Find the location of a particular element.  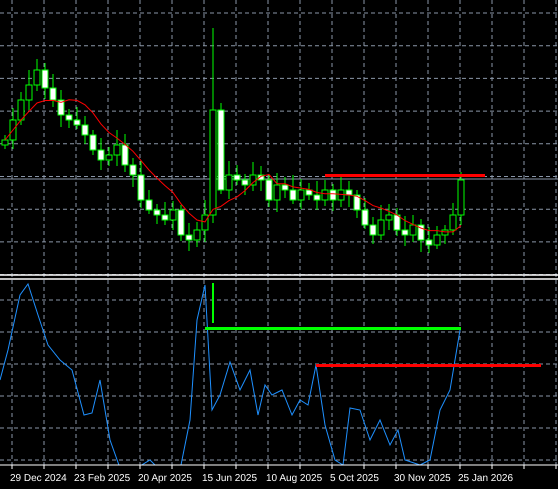

axis-label: 29 Dec 2024 is located at coordinates (38, 478).